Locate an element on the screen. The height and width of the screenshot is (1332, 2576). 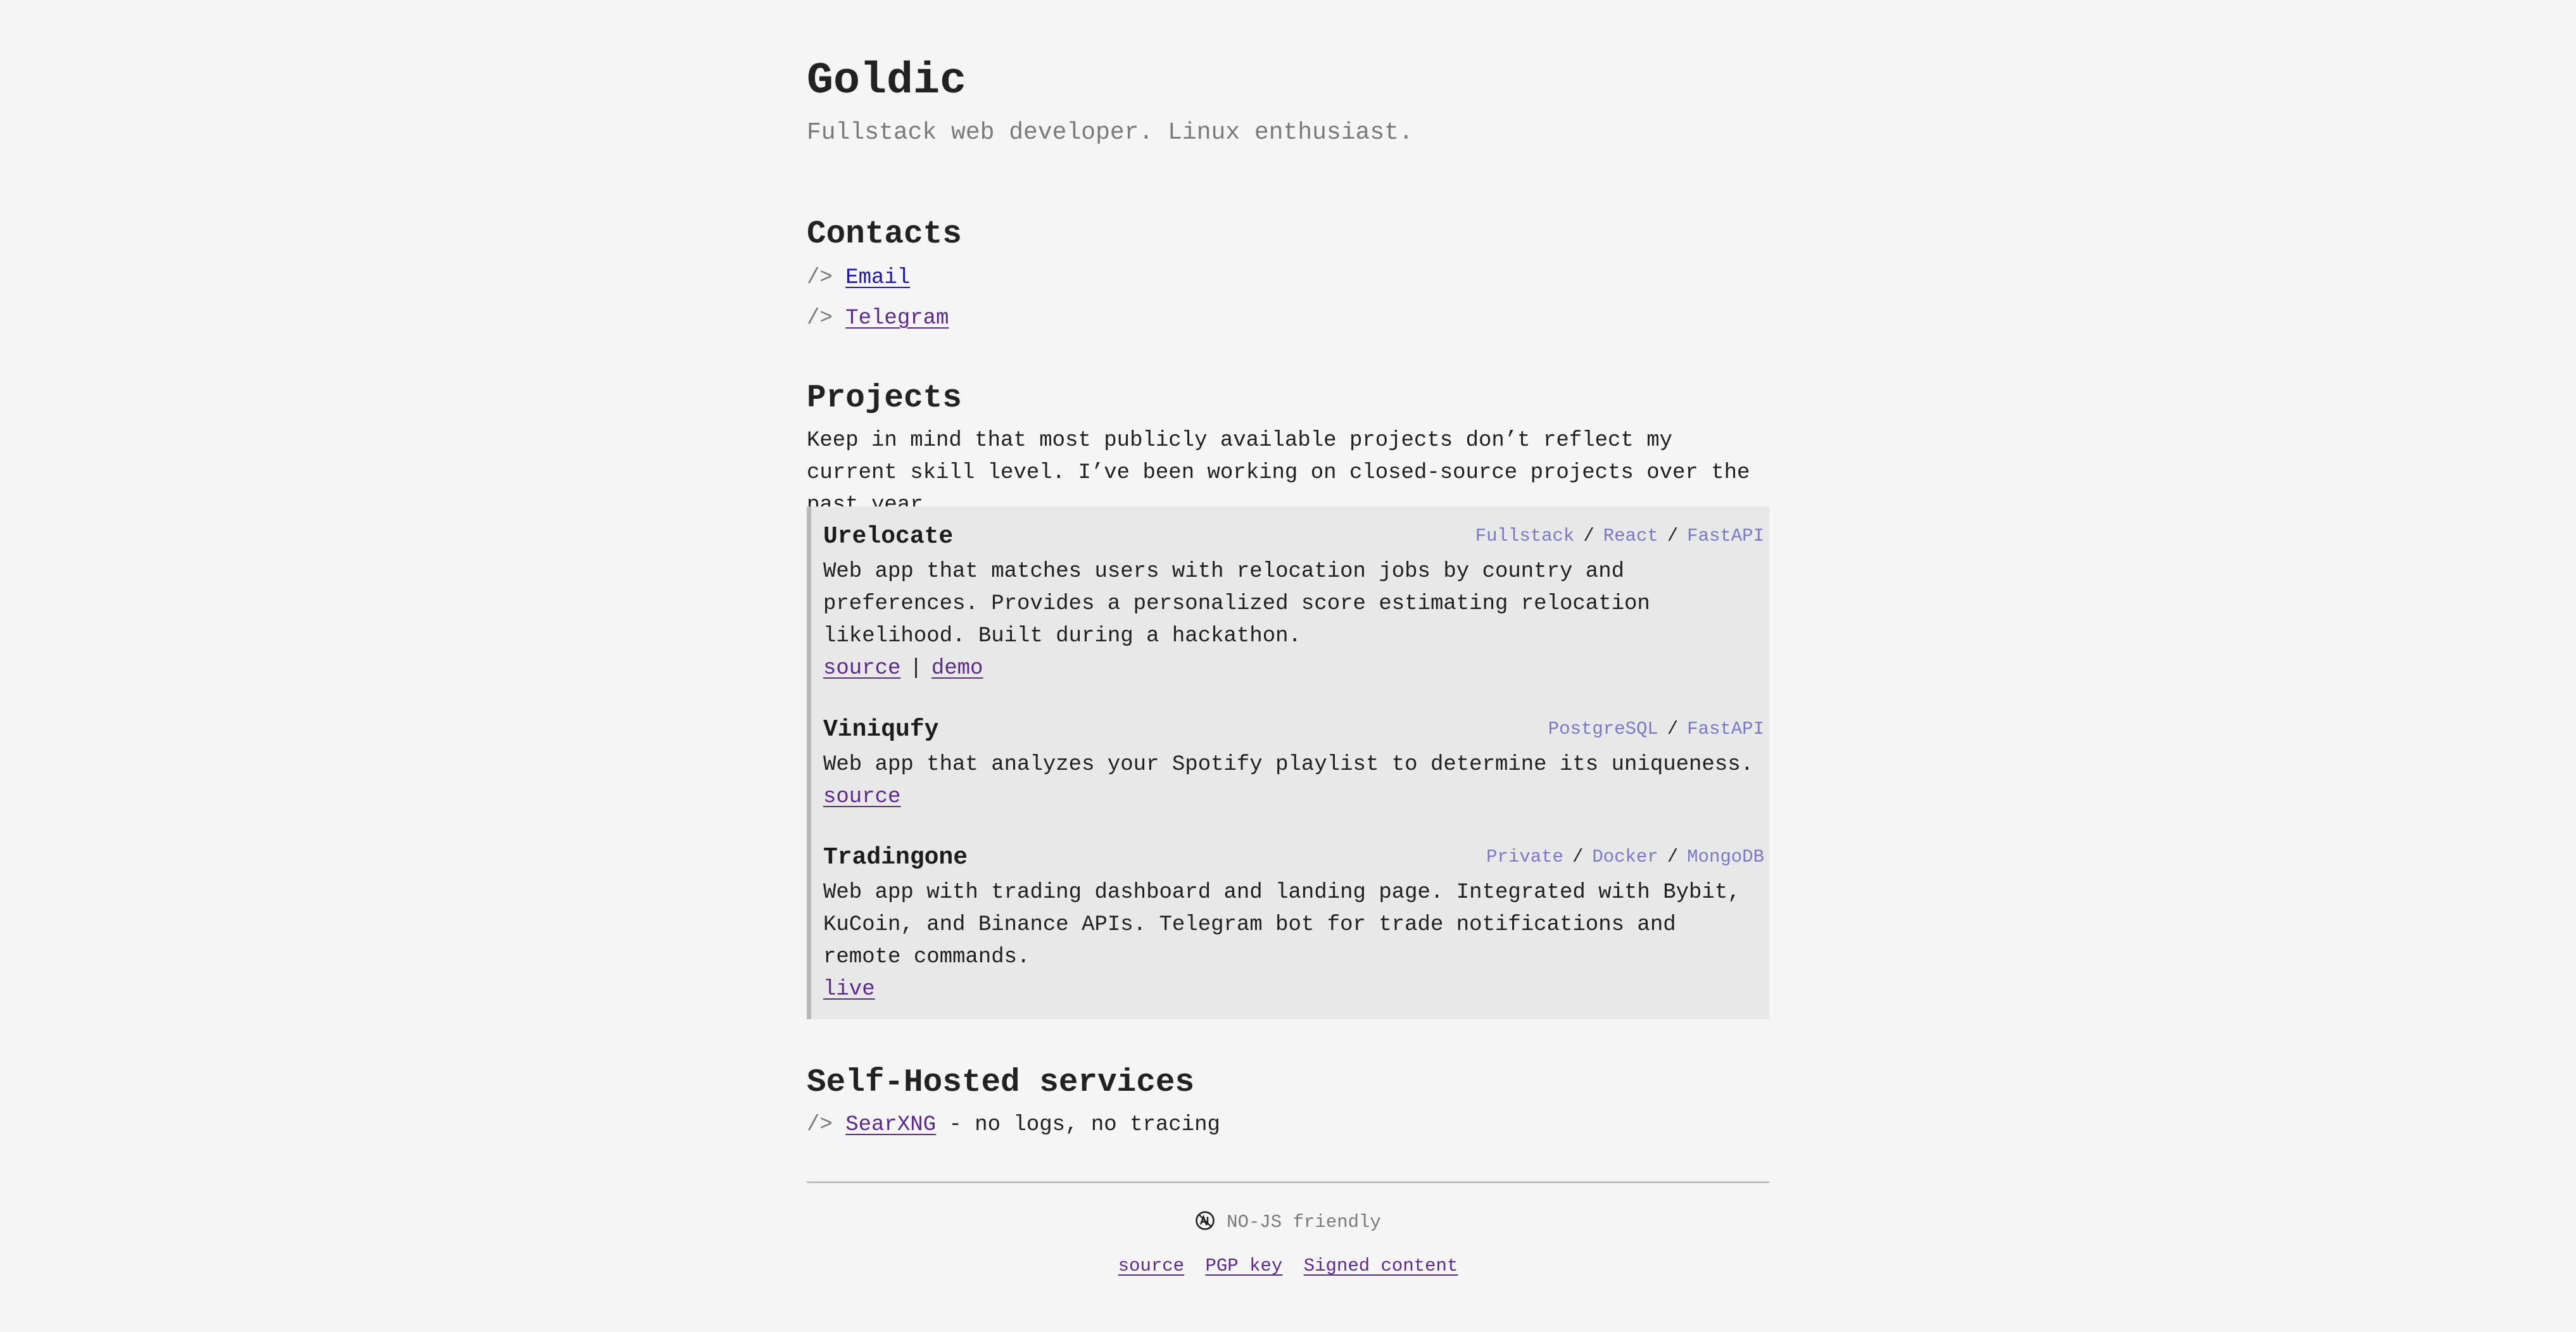
tag: MongoDB is located at coordinates (1725, 856).